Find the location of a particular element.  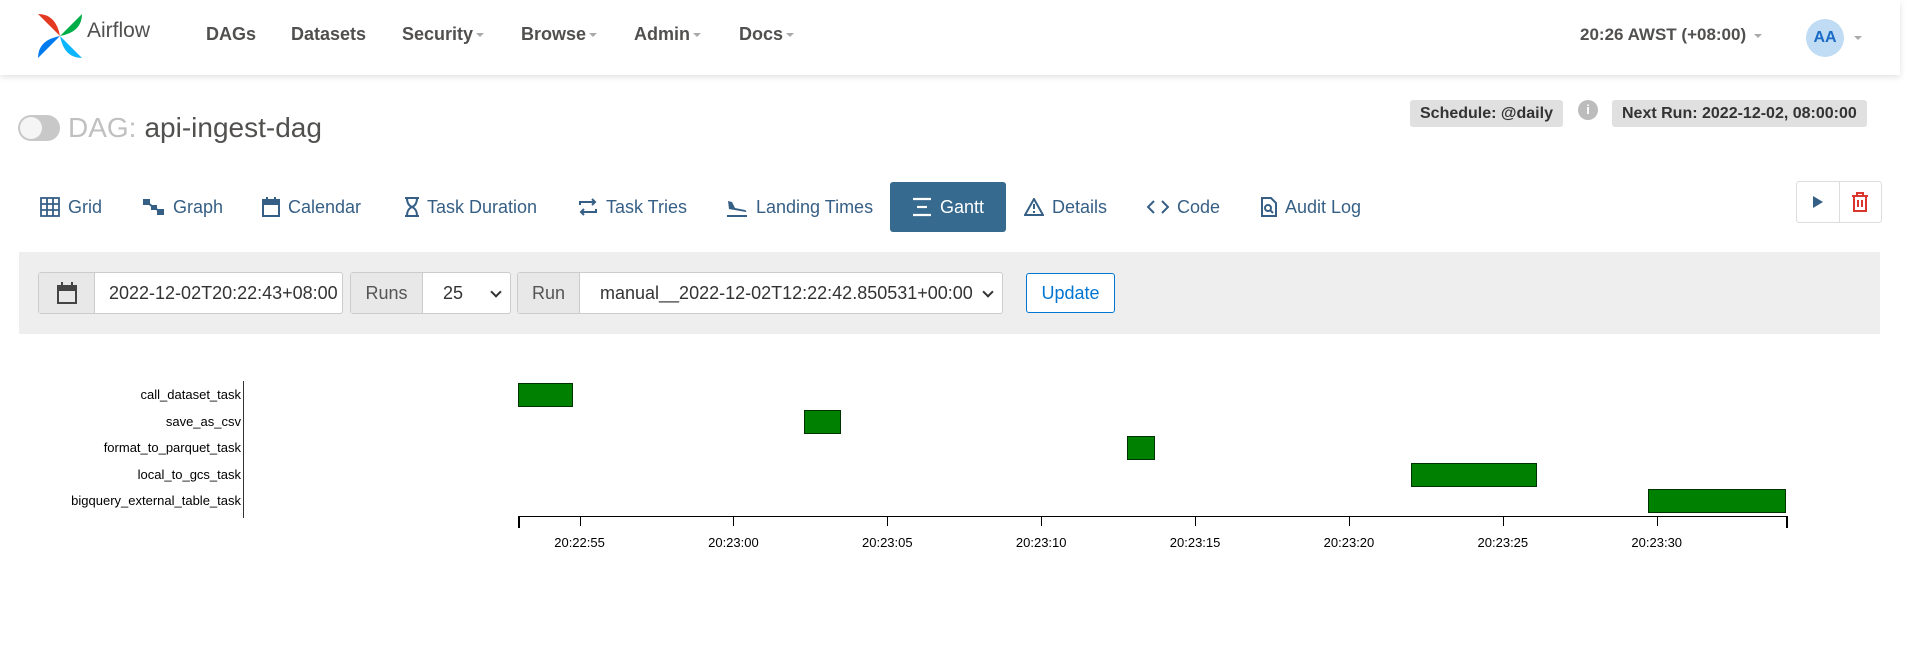

tab-task-tries: Task Tries is located at coordinates (632, 207).